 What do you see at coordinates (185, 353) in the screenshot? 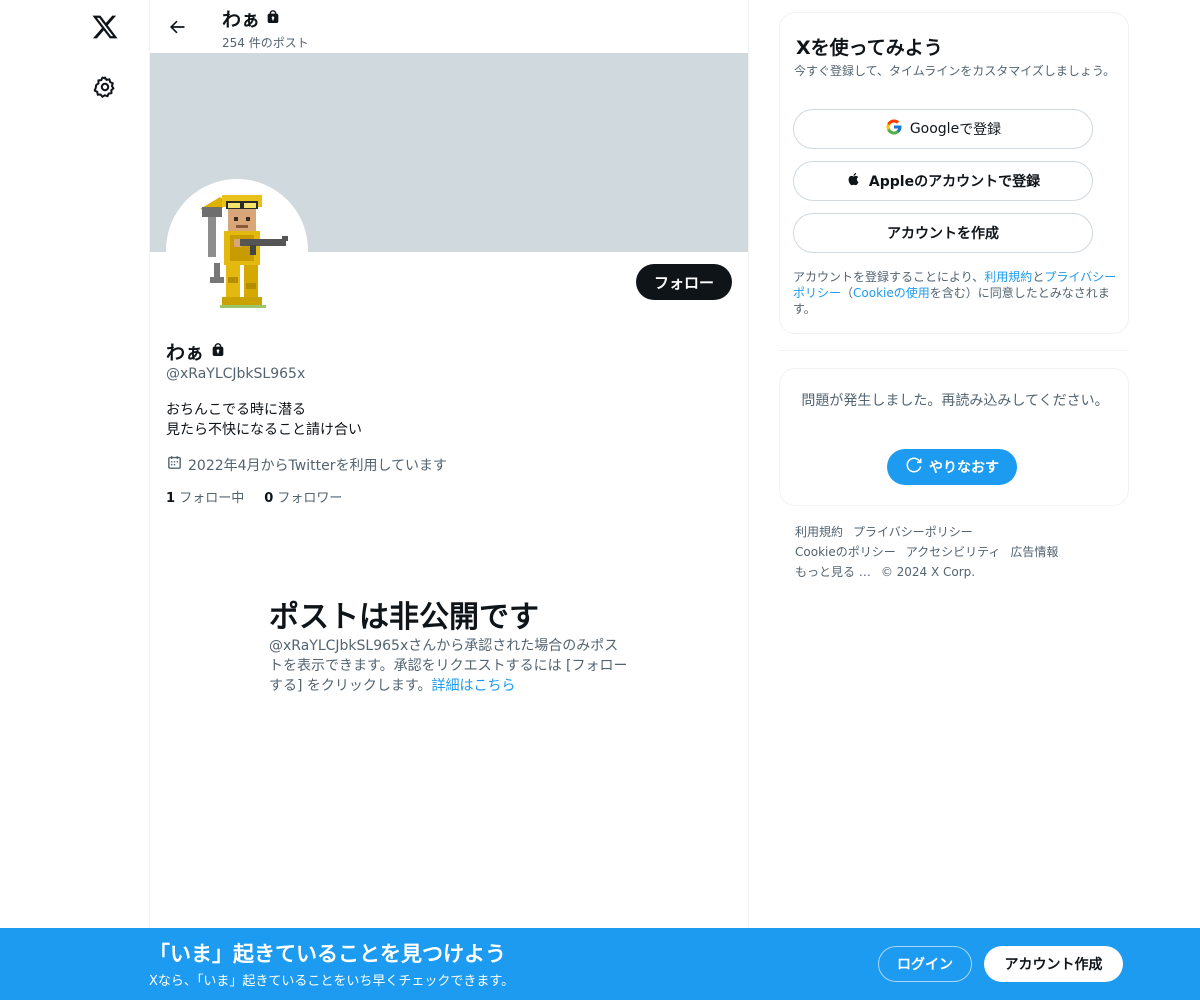
I see `profile-name-text: わぁ` at bounding box center [185, 353].